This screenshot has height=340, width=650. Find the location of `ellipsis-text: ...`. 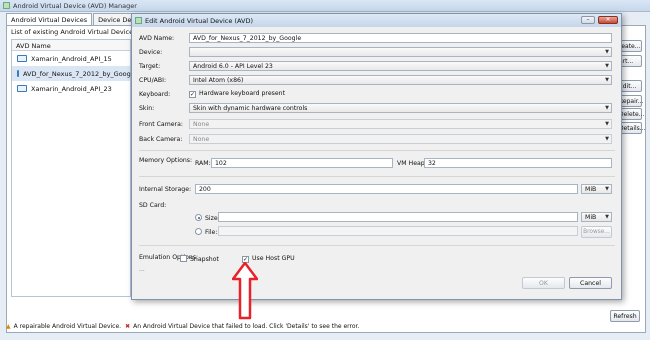

ellipsis-text: ... is located at coordinates (142, 269).